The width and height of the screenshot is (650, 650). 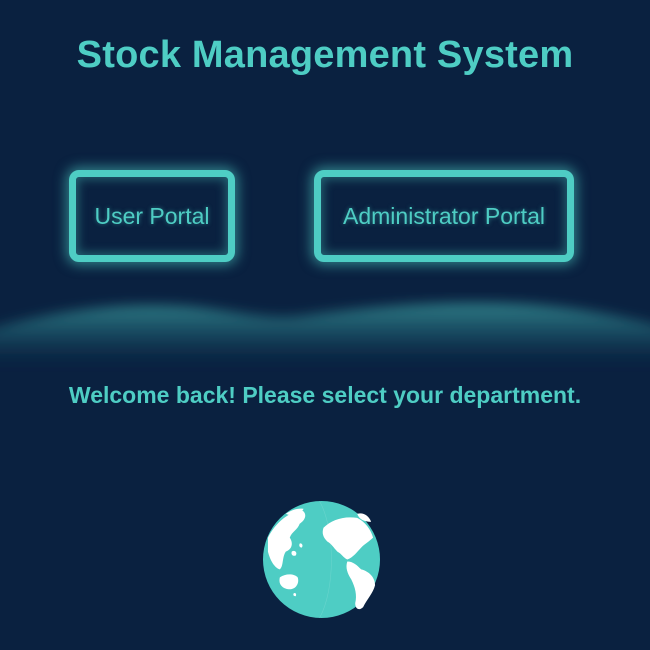 I want to click on administrator-portal-button: Administrator Portal, so click(x=444, y=216).